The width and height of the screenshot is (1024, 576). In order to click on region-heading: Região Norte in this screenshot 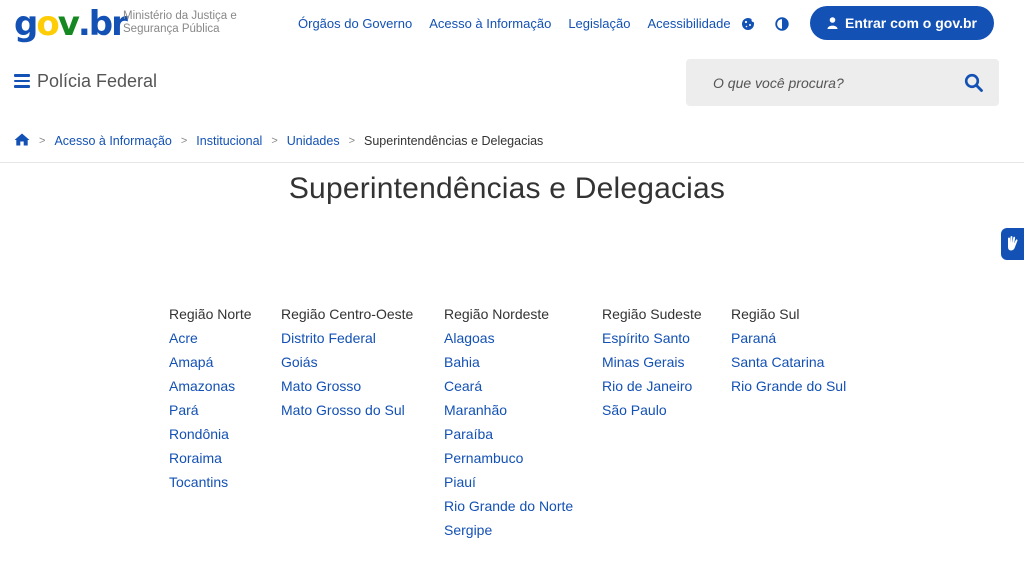, I will do `click(210, 314)`.